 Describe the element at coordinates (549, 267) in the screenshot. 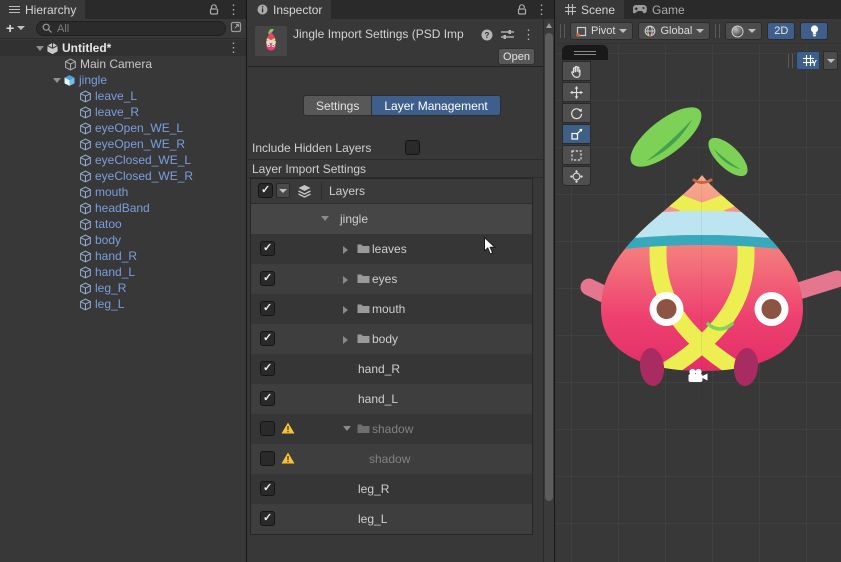

I see `scrollbar-thumb` at that location.